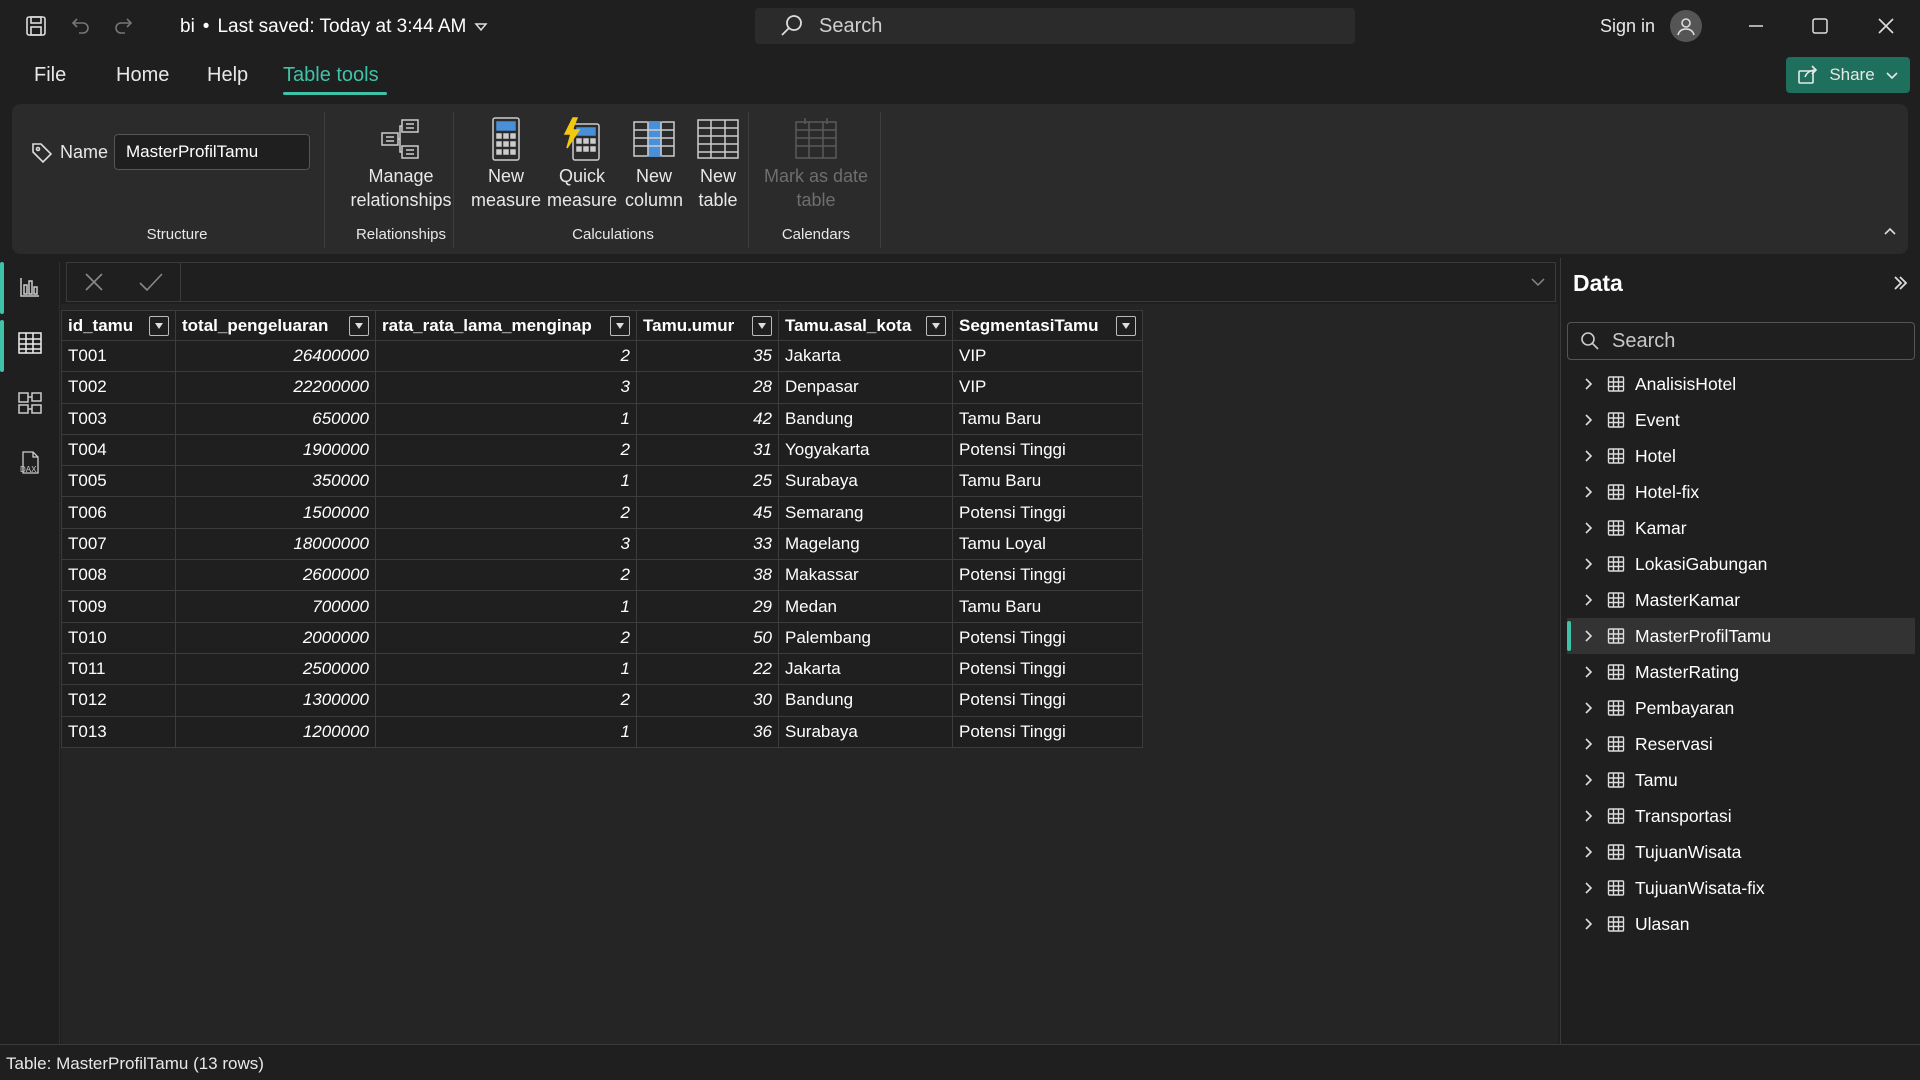 Image resolution: width=1920 pixels, height=1080 pixels. I want to click on avatar-icon, so click(1686, 26).